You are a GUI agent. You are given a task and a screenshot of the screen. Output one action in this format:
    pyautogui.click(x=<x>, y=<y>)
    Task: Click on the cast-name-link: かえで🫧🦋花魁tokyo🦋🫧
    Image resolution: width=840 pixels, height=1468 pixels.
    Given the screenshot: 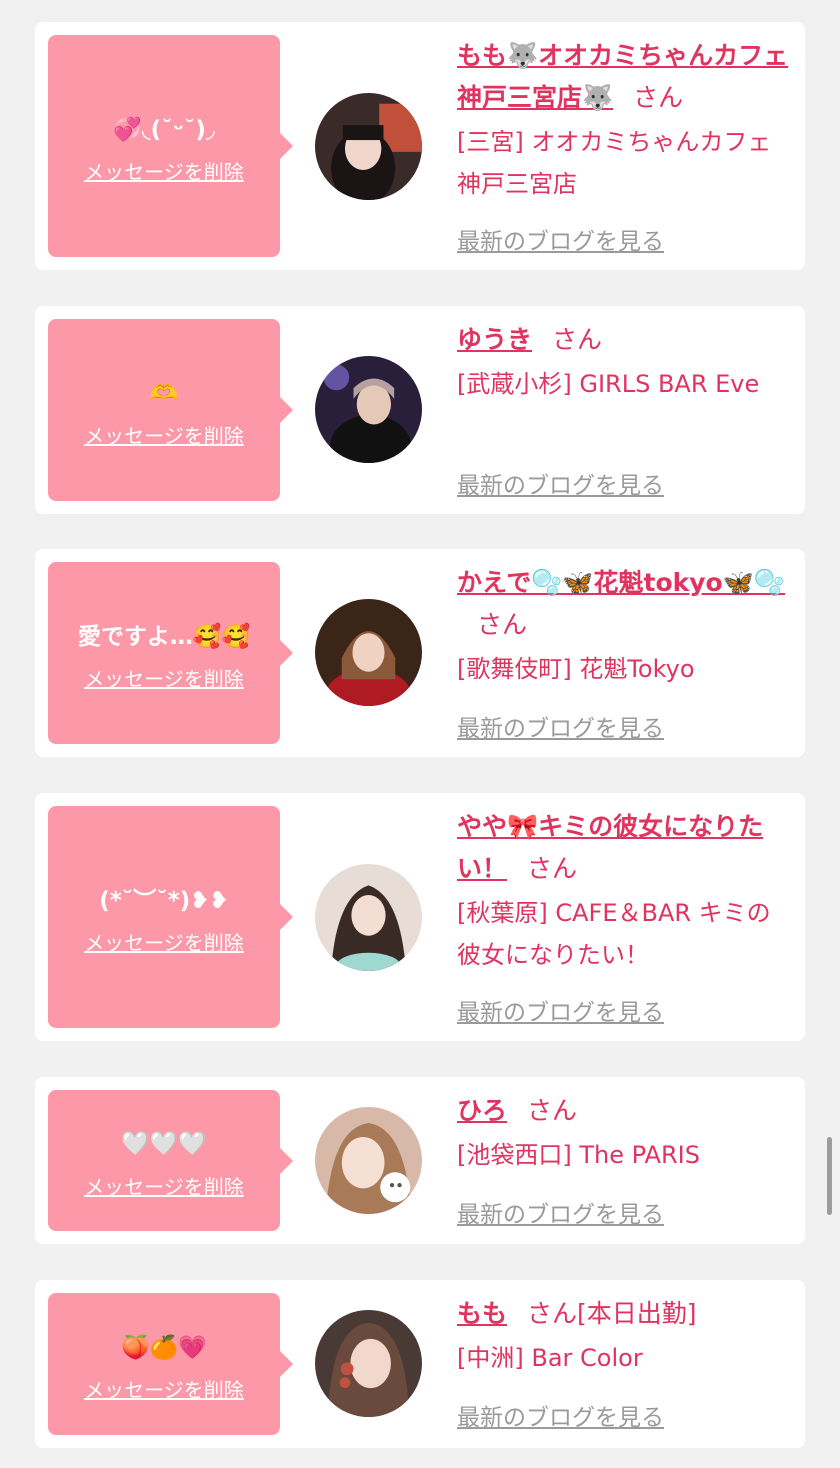 What is the action you would take?
    pyautogui.click(x=621, y=582)
    